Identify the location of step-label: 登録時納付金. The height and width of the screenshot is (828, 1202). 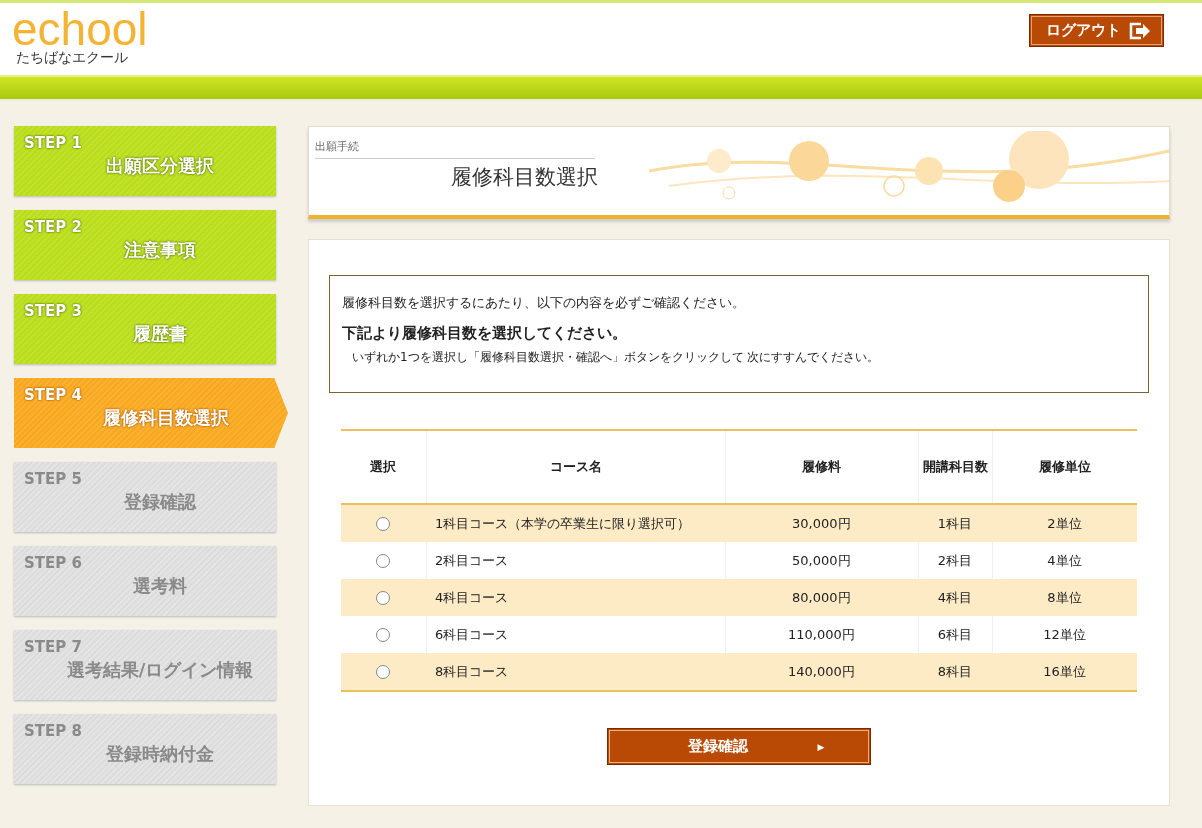
(160, 754).